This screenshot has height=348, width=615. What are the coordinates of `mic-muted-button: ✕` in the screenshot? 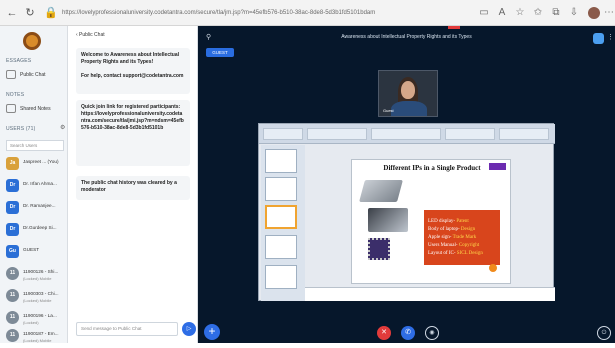 It's located at (384, 333).